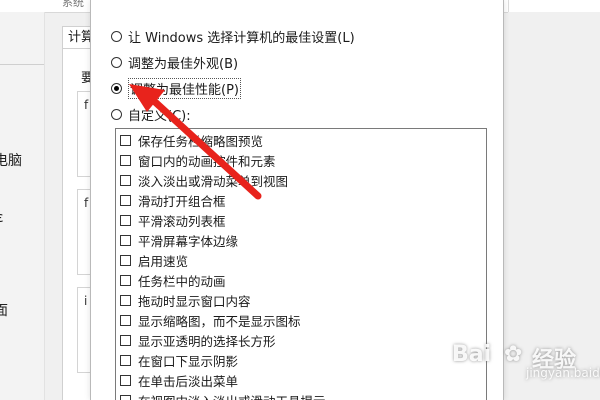 This screenshot has width=600, height=400. I want to click on list-item-label: 启用速览, so click(163, 261).